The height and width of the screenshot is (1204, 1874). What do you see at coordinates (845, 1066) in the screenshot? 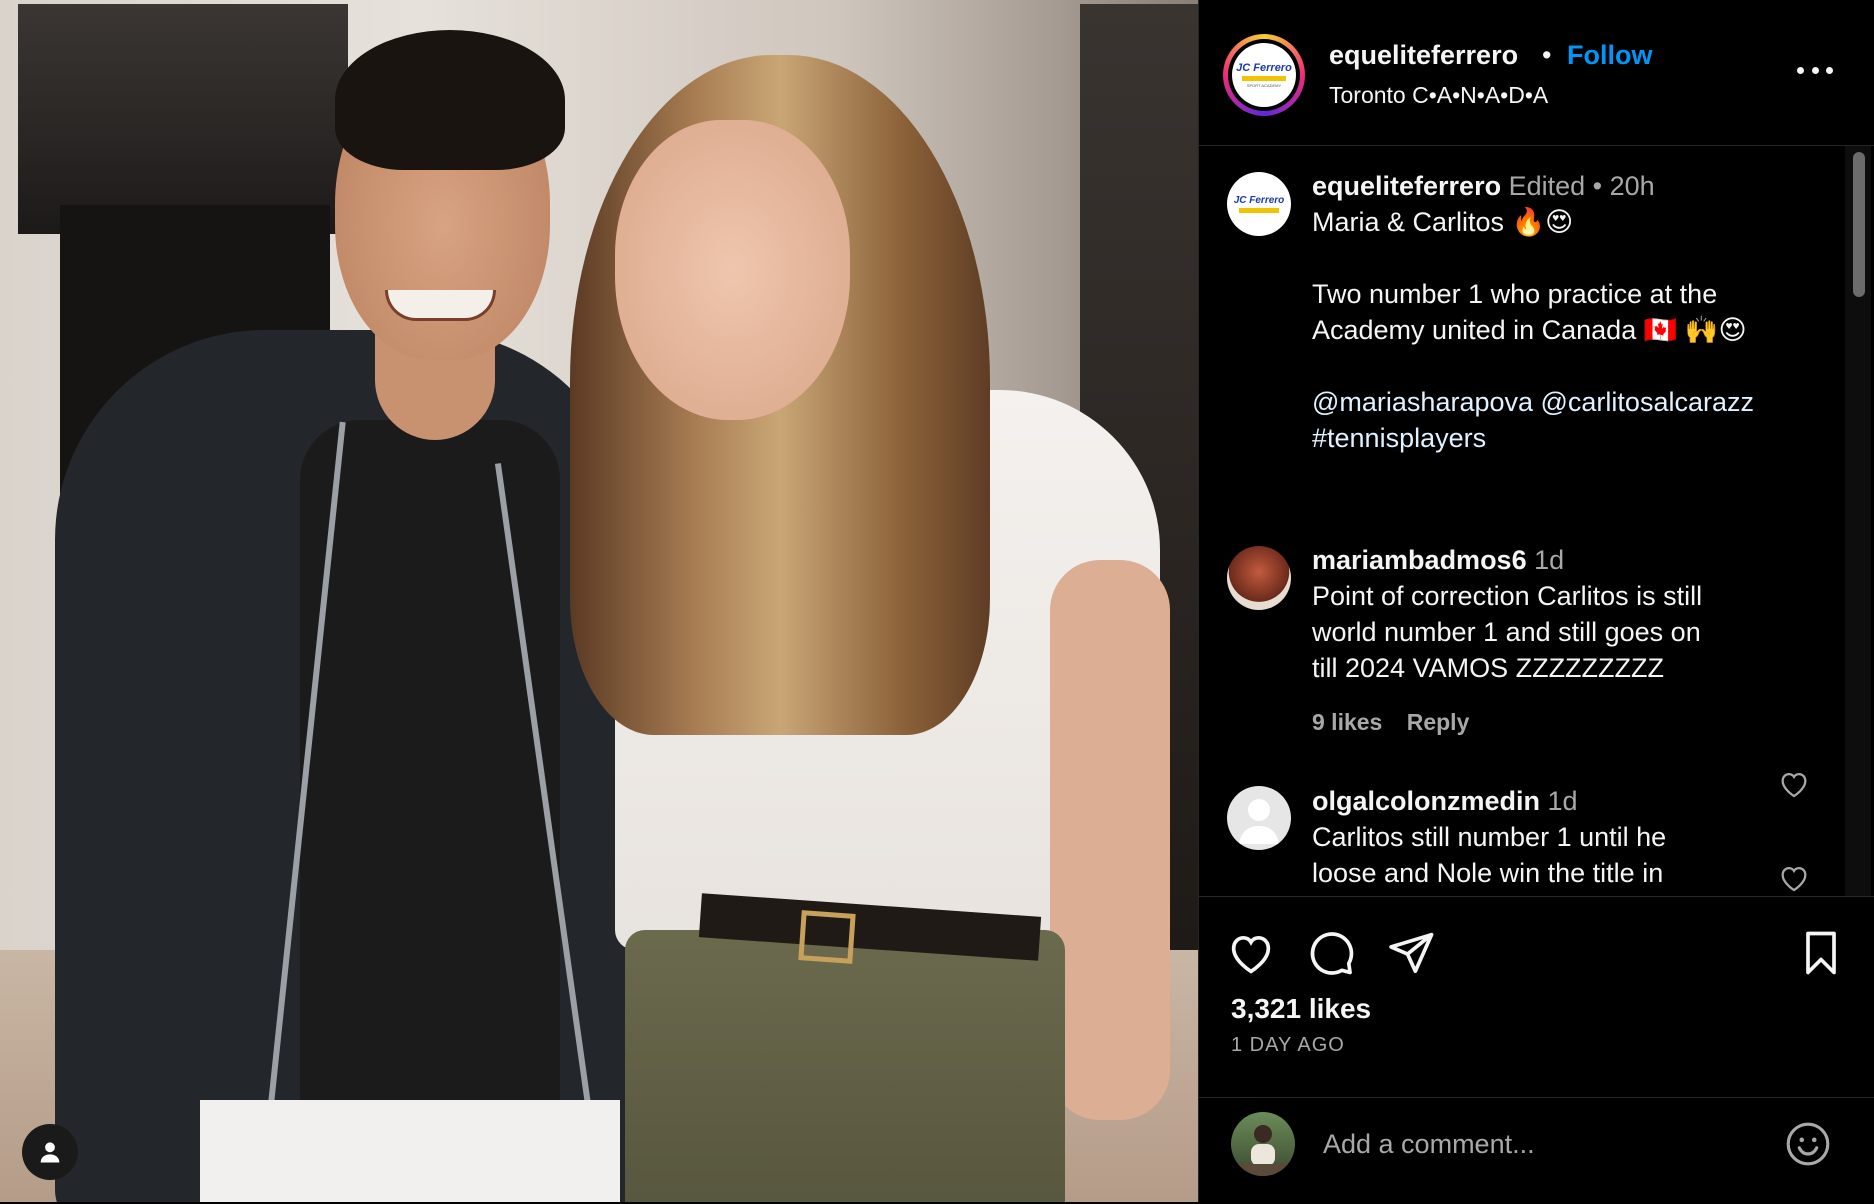
I see `woman-pants` at bounding box center [845, 1066].